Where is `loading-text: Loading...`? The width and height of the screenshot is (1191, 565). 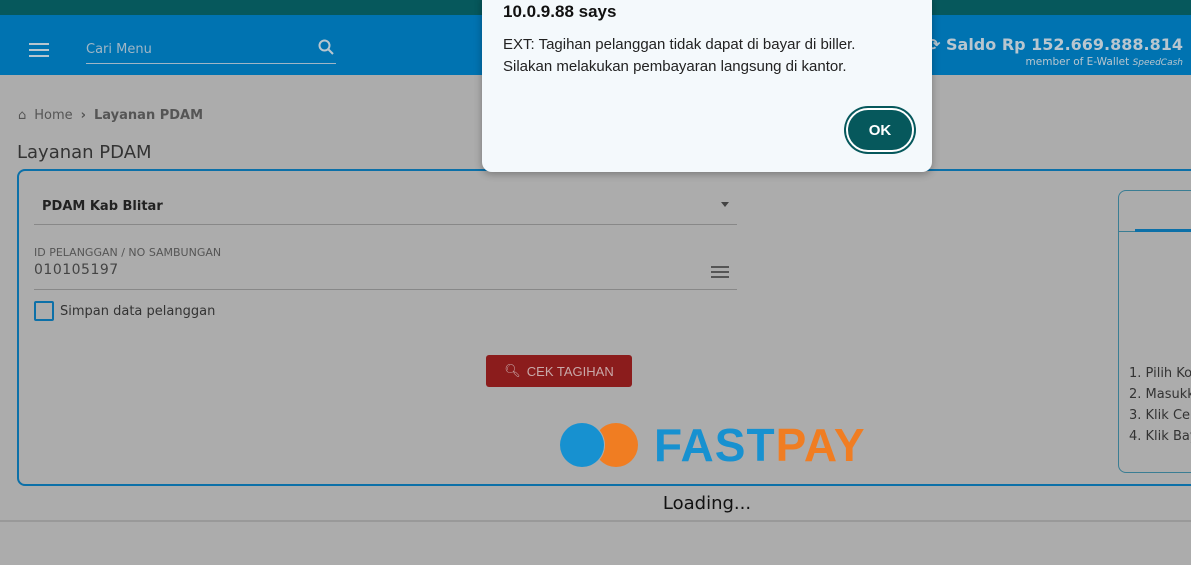 loading-text: Loading... is located at coordinates (707, 503).